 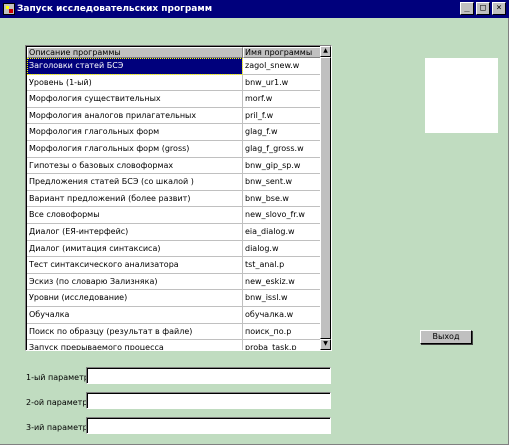 What do you see at coordinates (9, 9) in the screenshot?
I see `app-icon` at bounding box center [9, 9].